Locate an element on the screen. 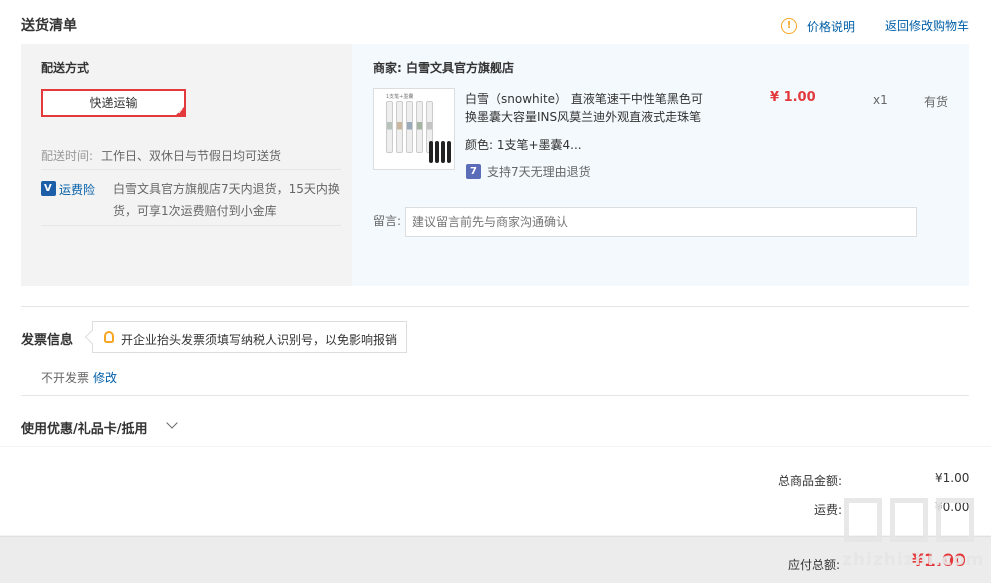 The height and width of the screenshot is (583, 991). price-info-link: 价格说明 is located at coordinates (831, 26).